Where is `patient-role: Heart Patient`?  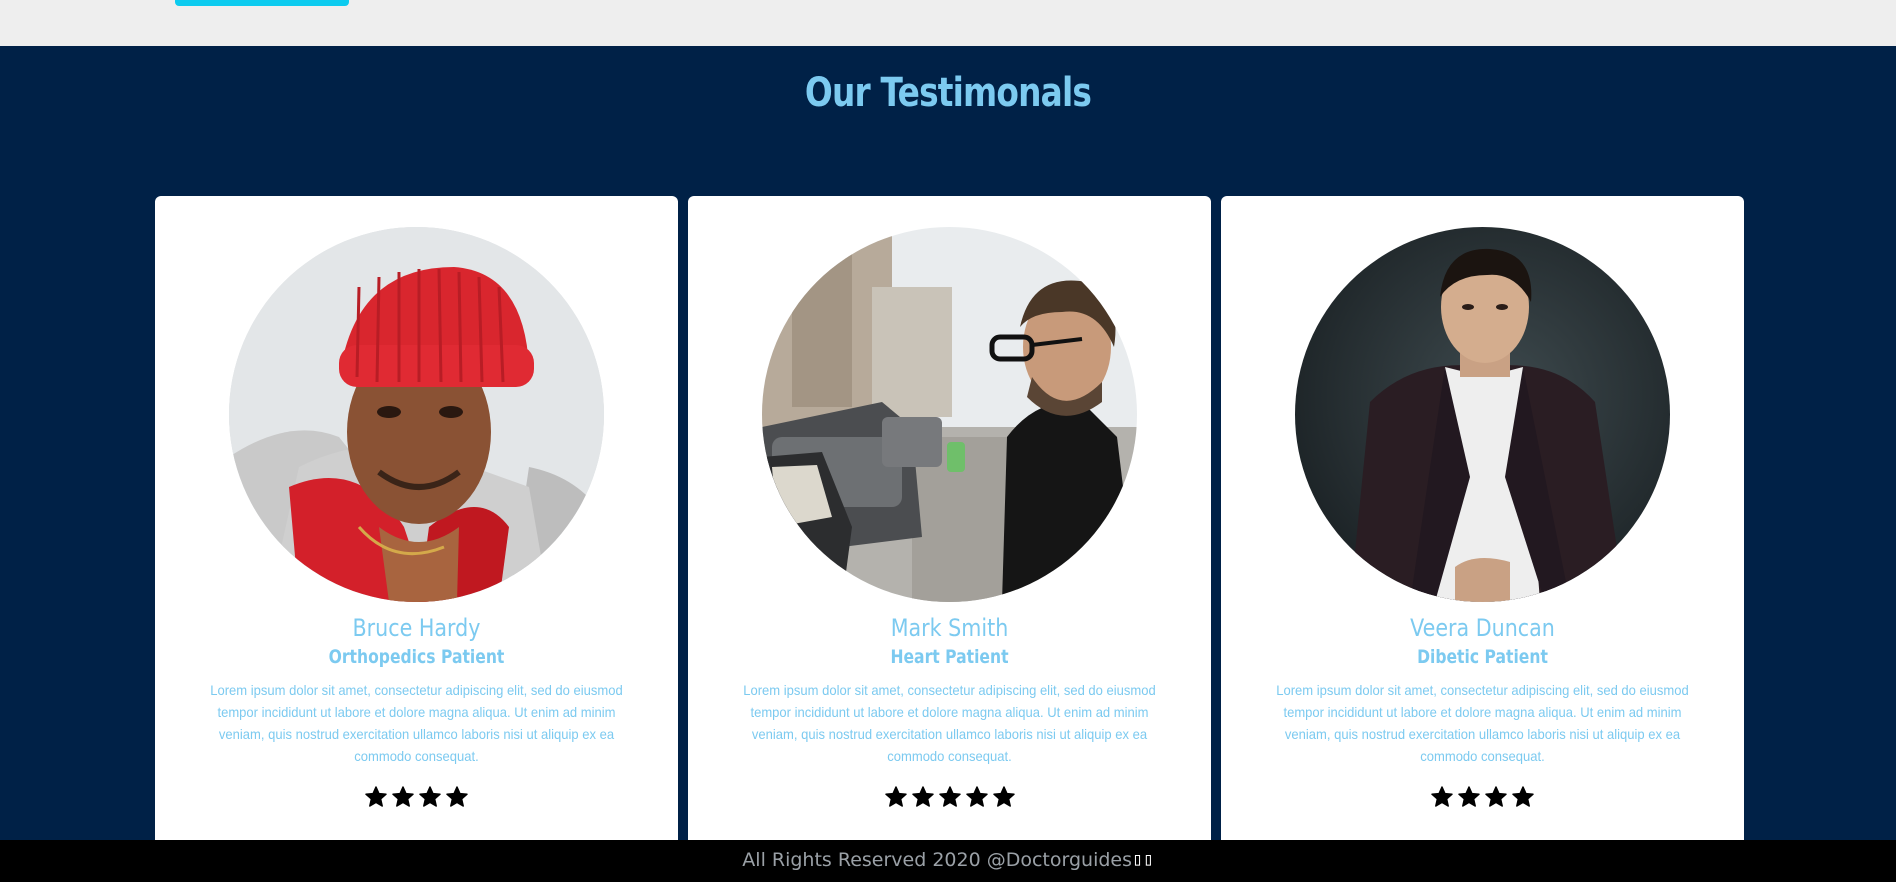 patient-role: Heart Patient is located at coordinates (949, 657).